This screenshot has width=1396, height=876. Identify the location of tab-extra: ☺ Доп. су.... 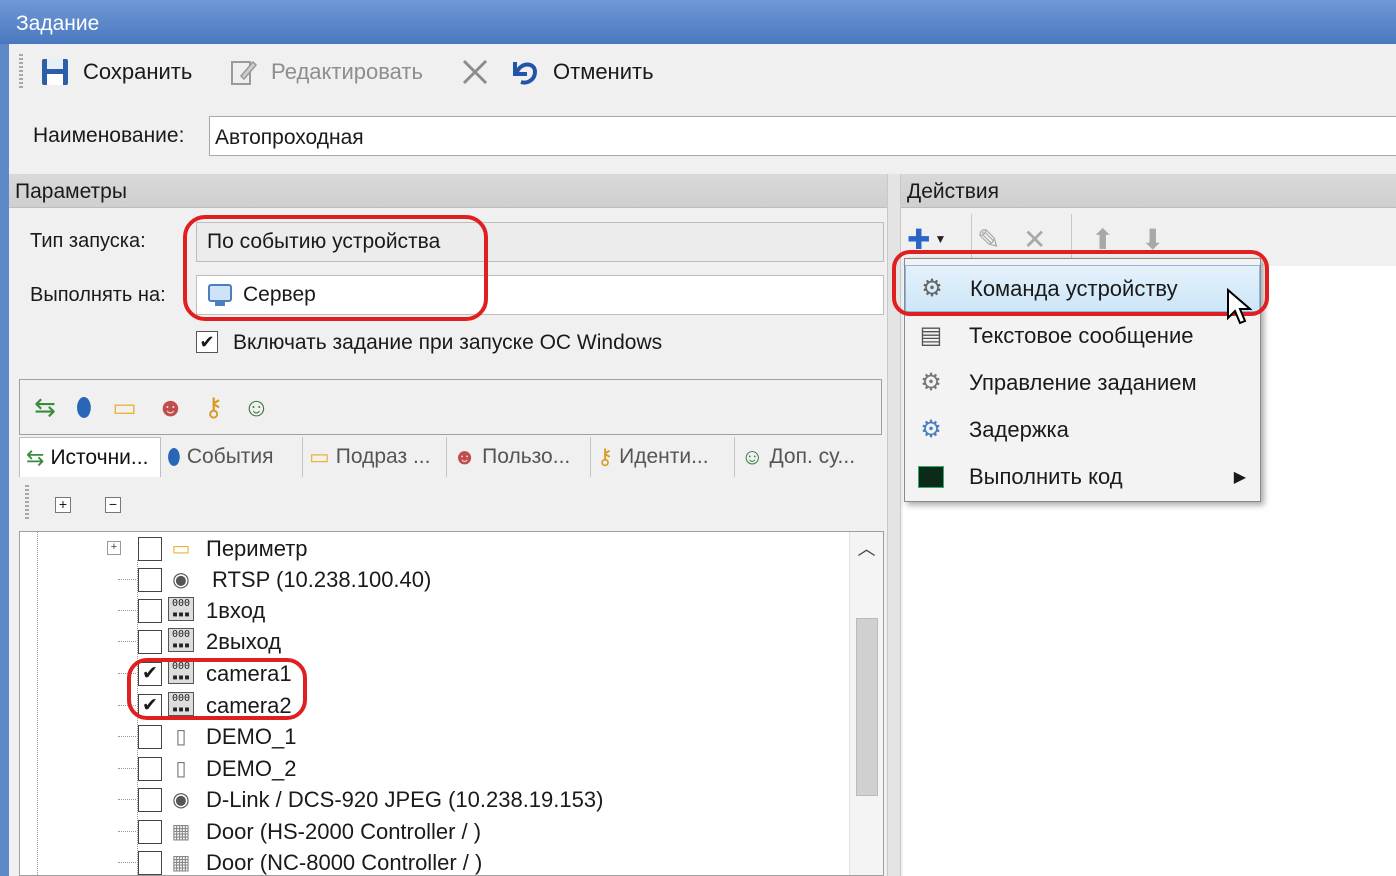
(808, 457).